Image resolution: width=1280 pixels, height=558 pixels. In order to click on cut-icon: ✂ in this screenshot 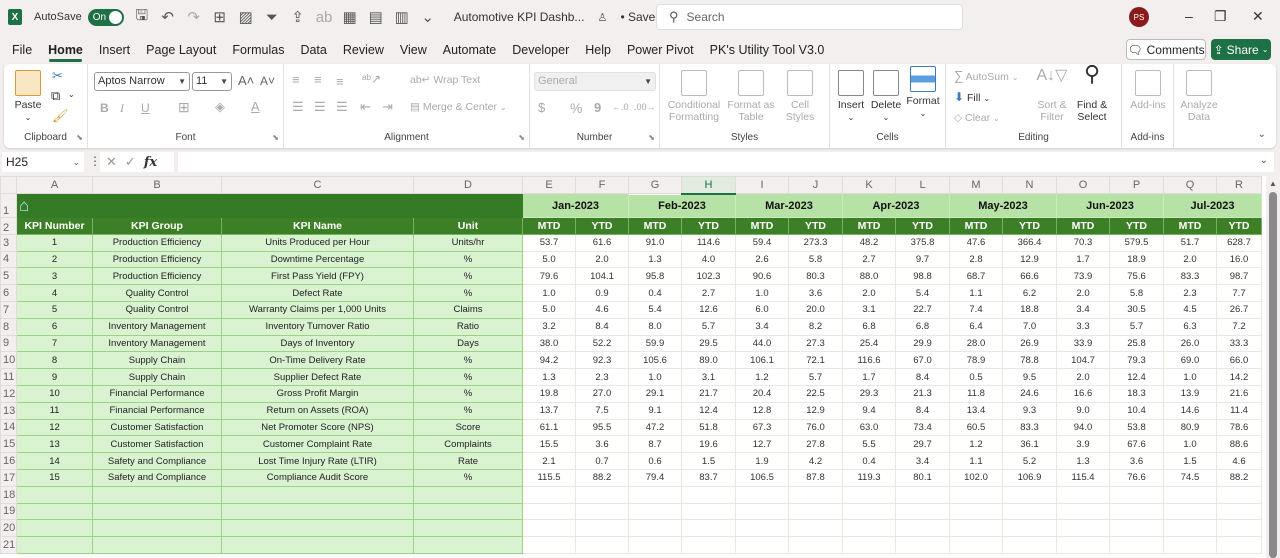, I will do `click(57, 76)`.